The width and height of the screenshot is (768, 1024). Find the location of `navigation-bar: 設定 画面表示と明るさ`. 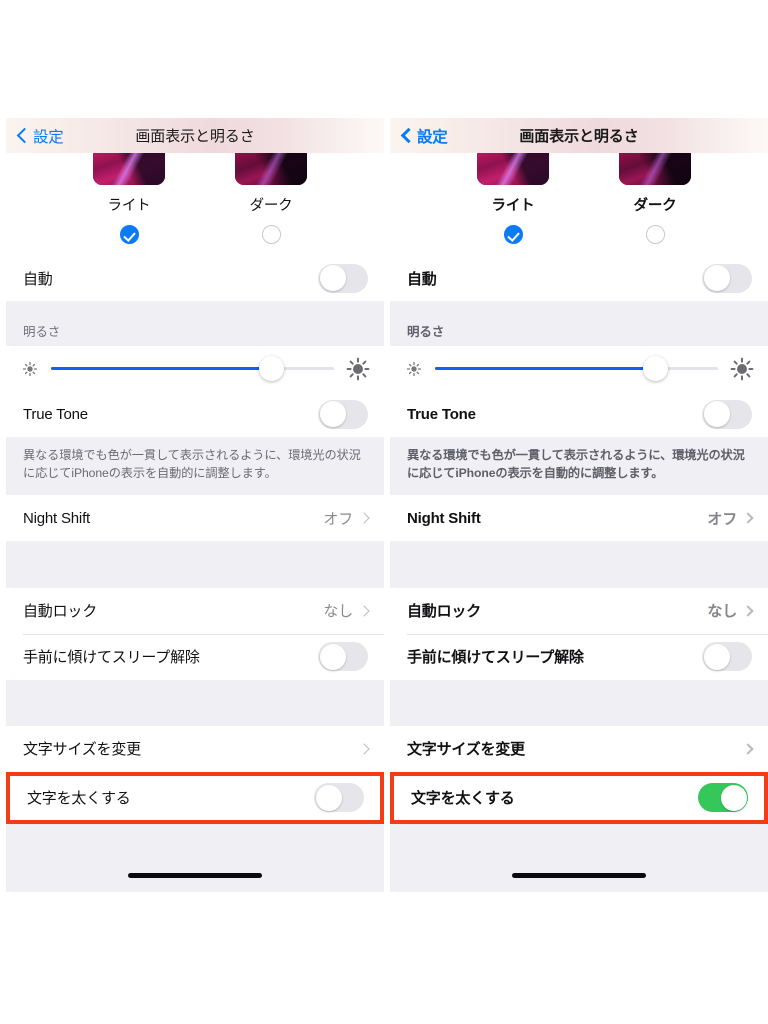

navigation-bar: 設定 画面表示と明るさ is located at coordinates (579, 136).